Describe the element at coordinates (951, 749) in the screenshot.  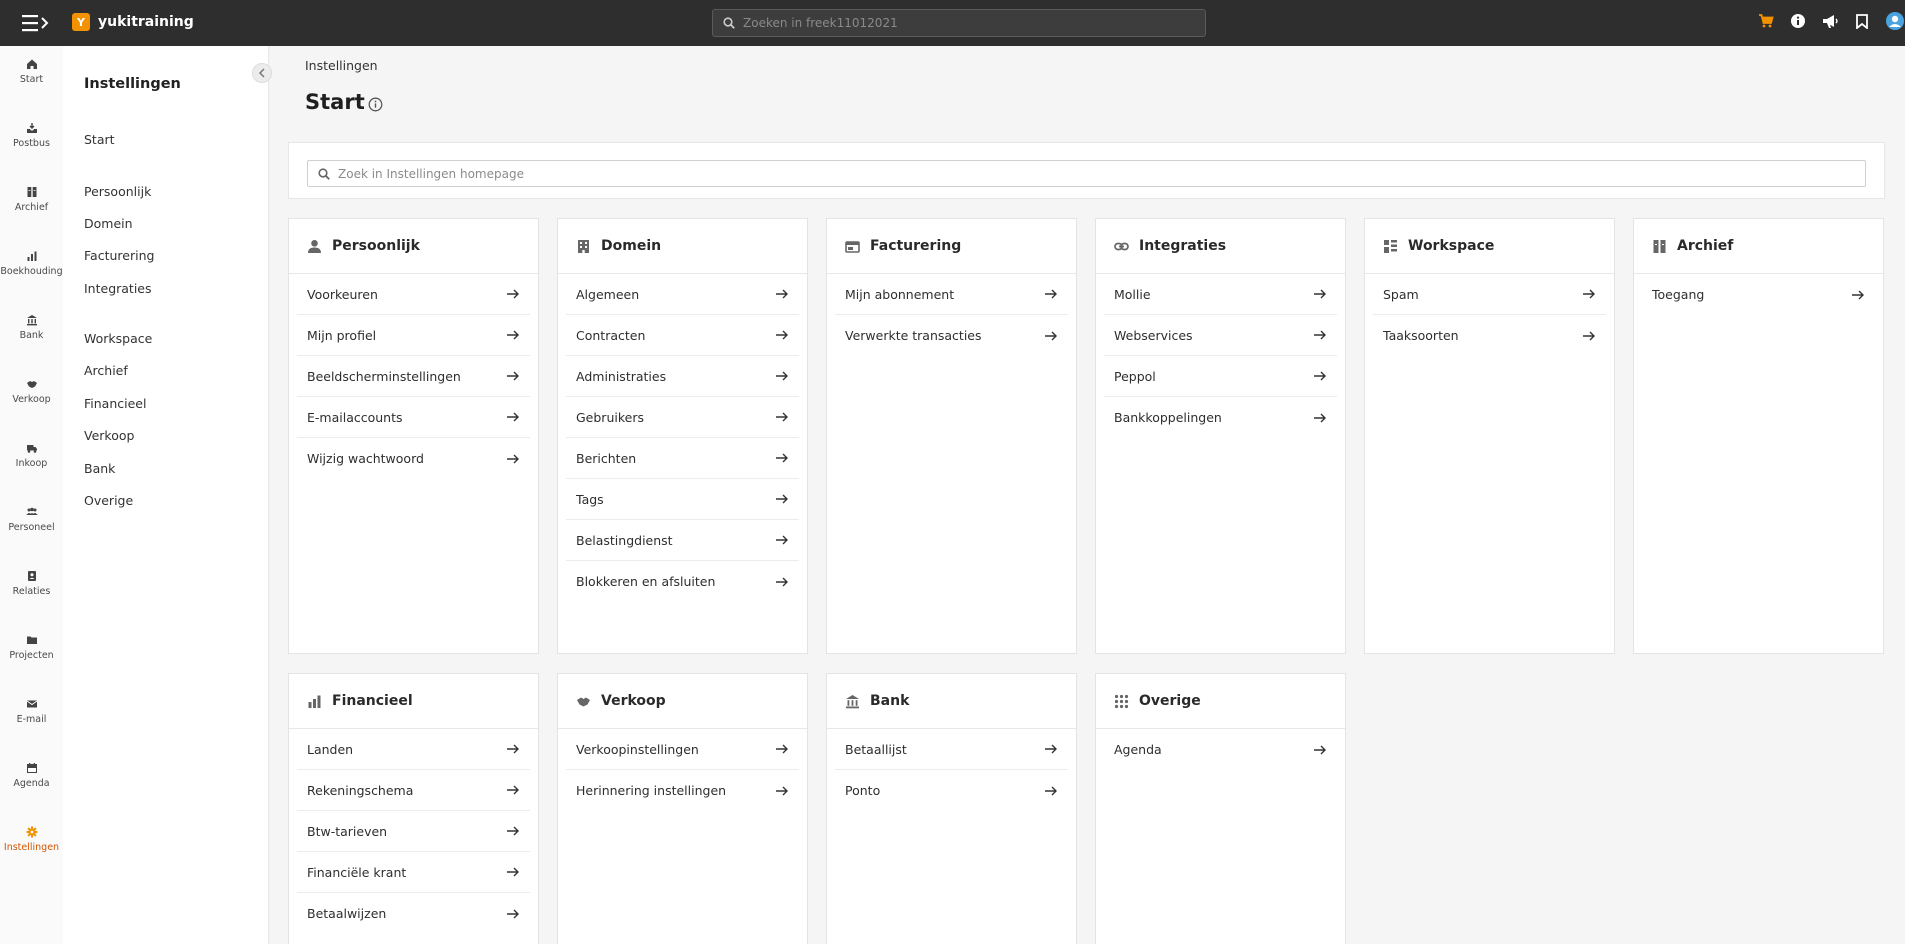
I see `settings-link: Betaallijst` at that location.